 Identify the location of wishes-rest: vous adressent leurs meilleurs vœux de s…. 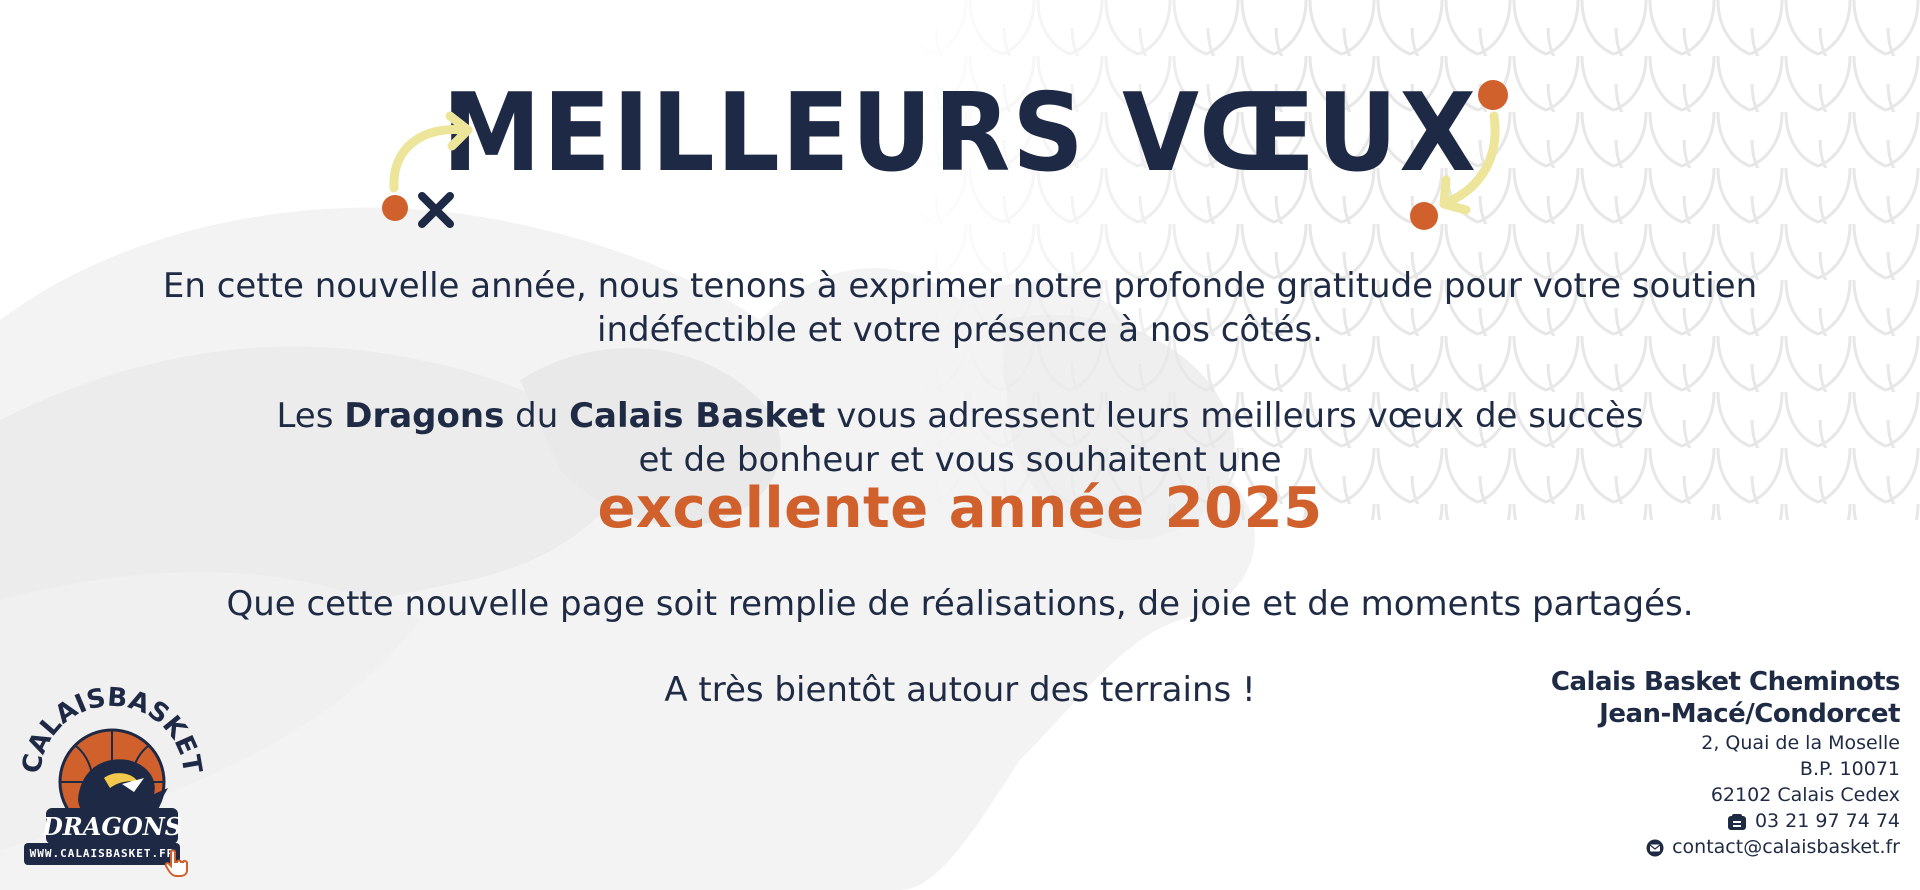
(1240, 416).